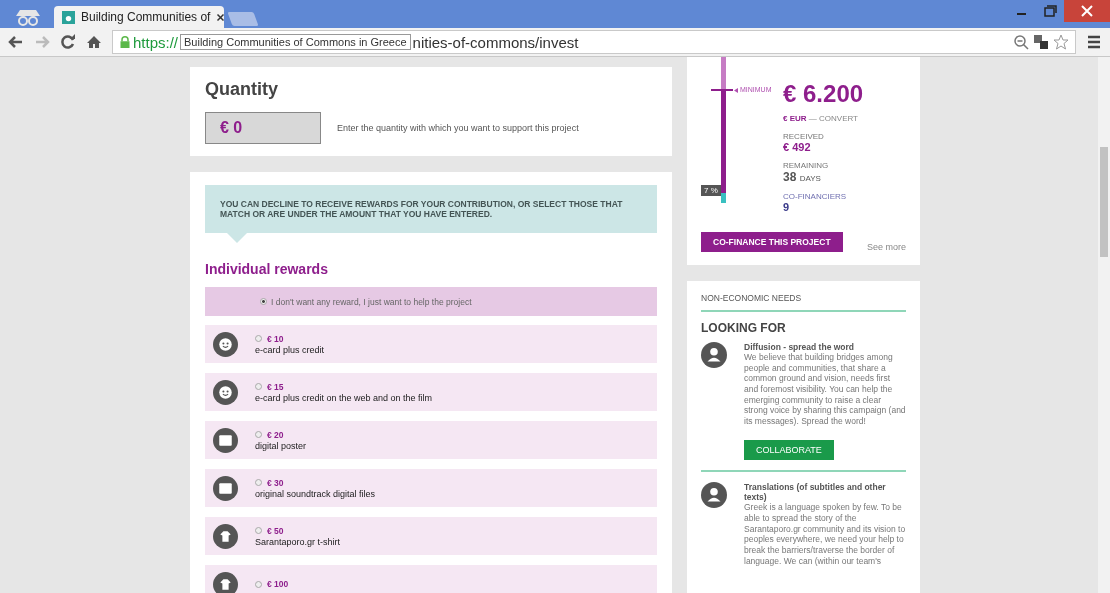 The height and width of the screenshot is (593, 1110). Describe the element at coordinates (275, 434) in the screenshot. I see `reward-price: € 20` at that location.